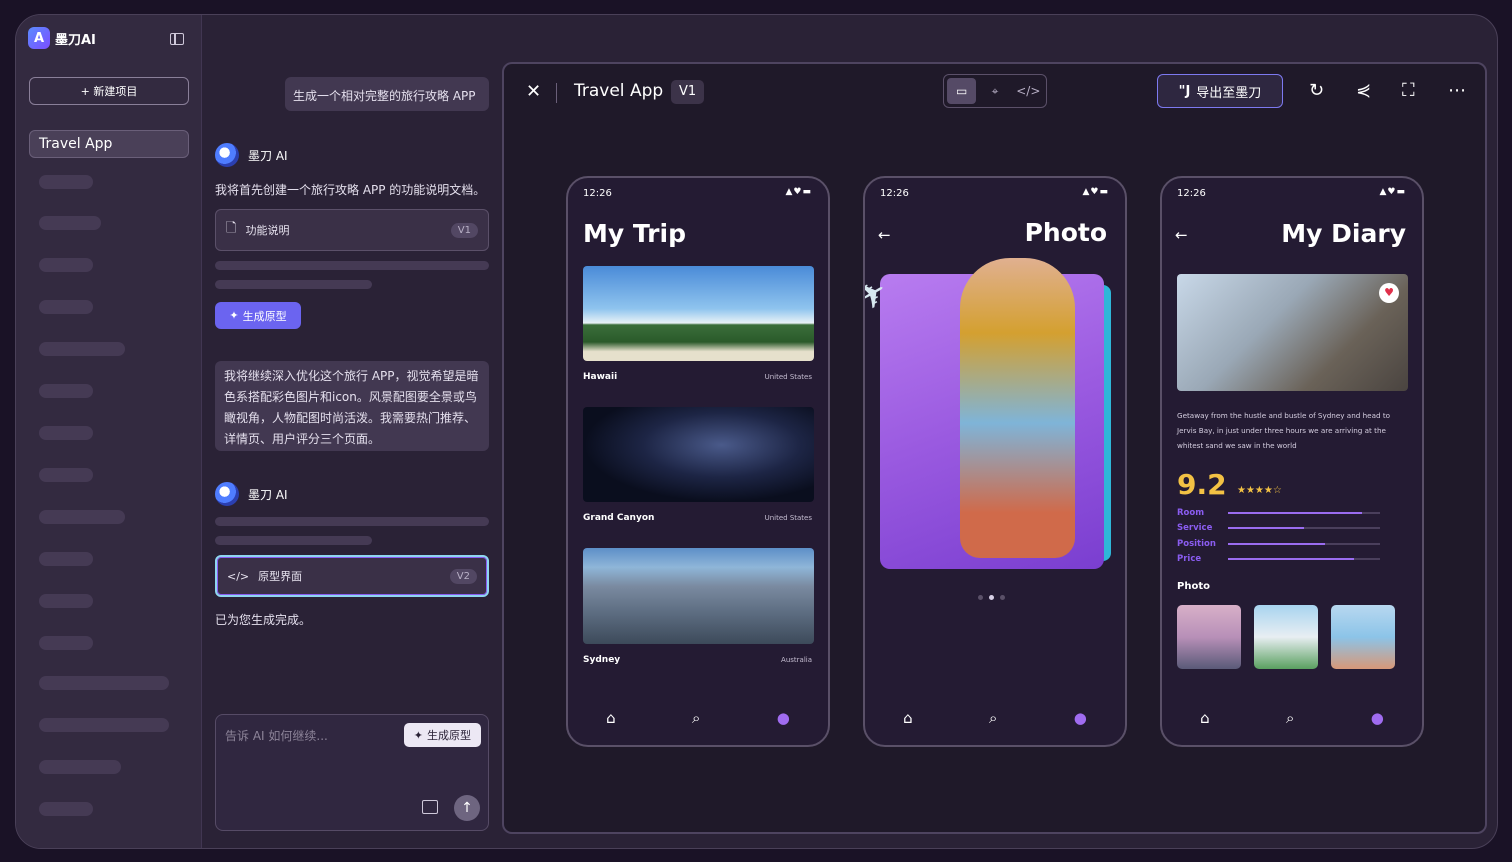  I want to click on preview-mode-icon: ▭, so click(962, 91).